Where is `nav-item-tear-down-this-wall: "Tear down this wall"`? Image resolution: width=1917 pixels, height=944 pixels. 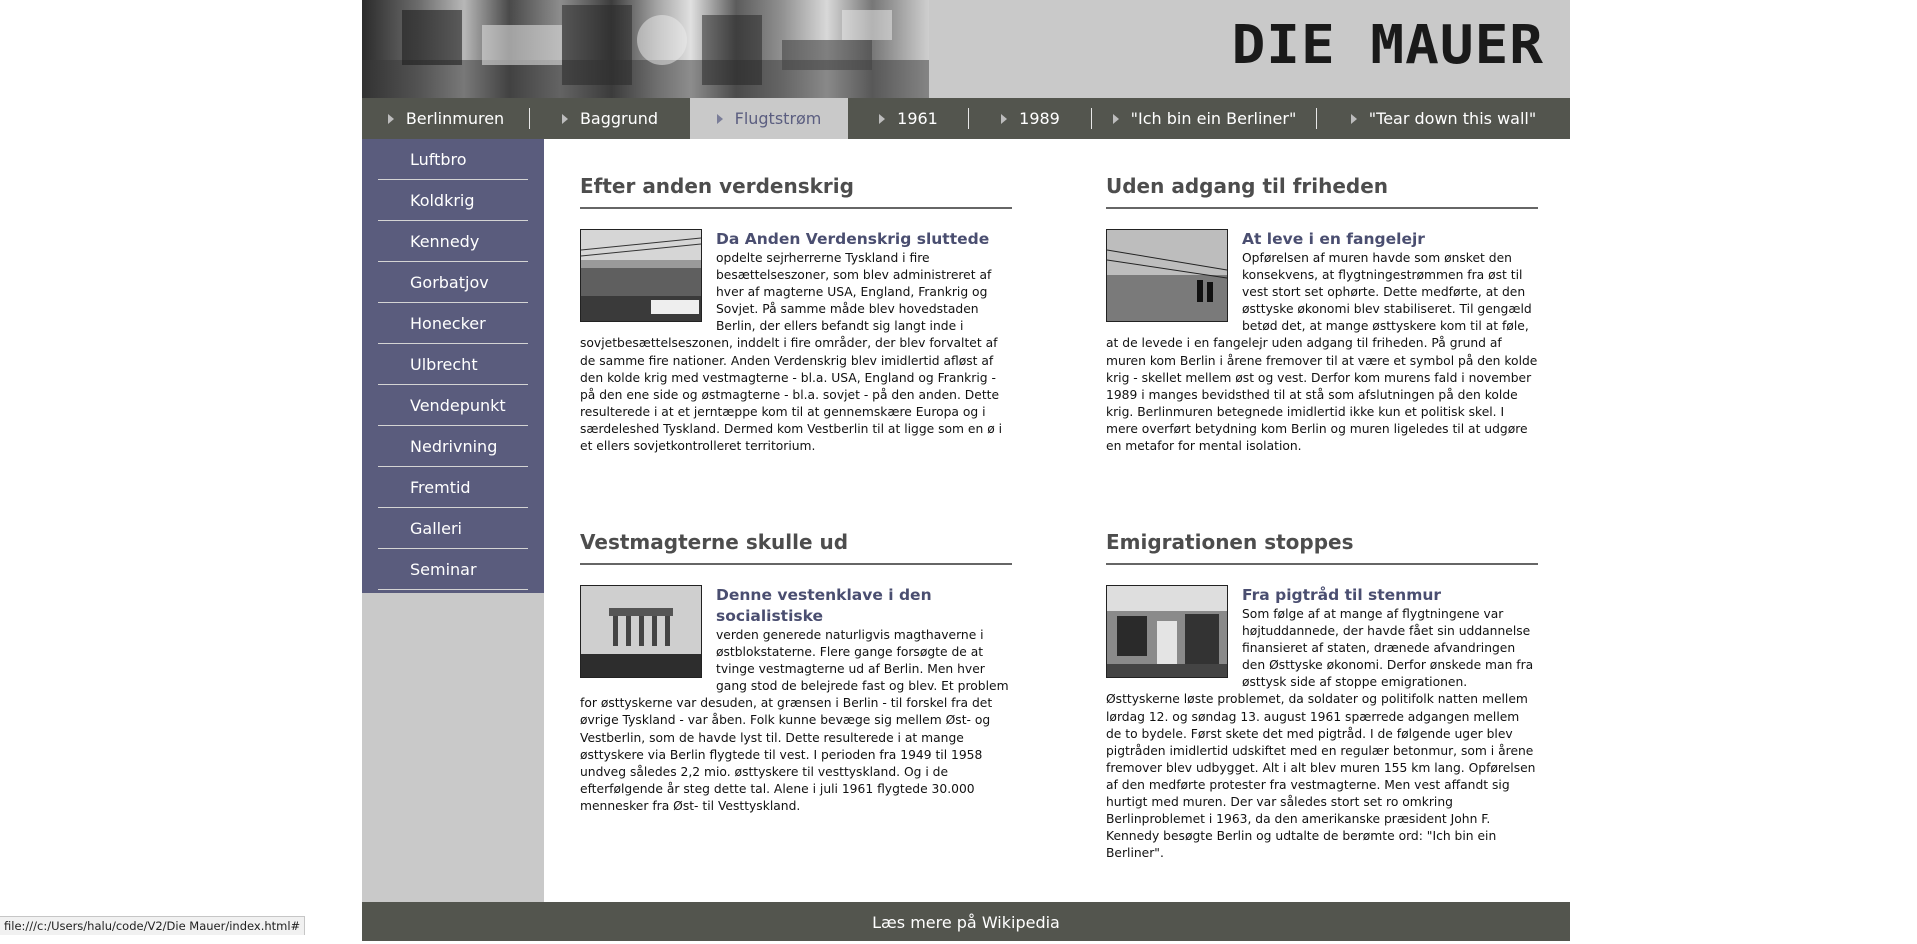 nav-item-tear-down-this-wall: "Tear down this wall" is located at coordinates (1443, 118).